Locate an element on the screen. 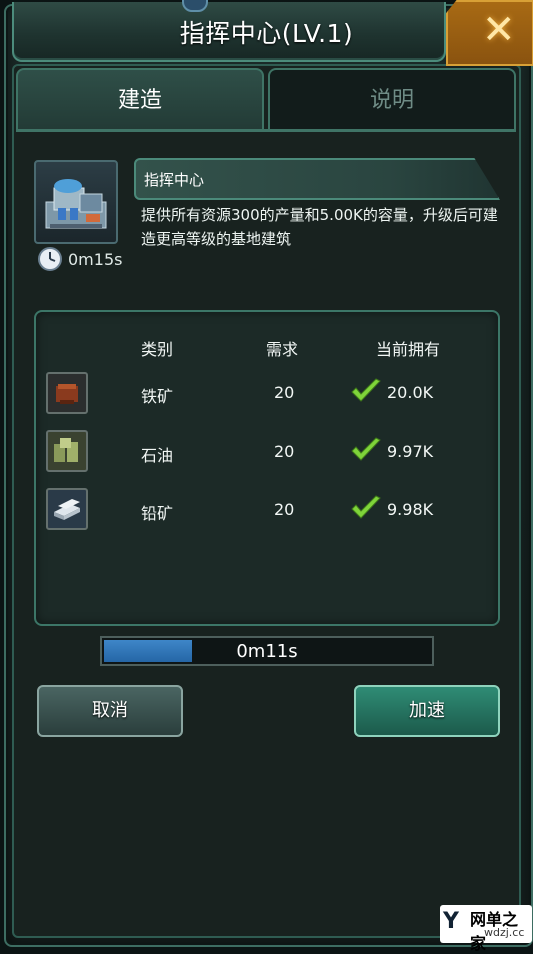 The height and width of the screenshot is (954, 533). speed-up-button: 加速 is located at coordinates (427, 711).